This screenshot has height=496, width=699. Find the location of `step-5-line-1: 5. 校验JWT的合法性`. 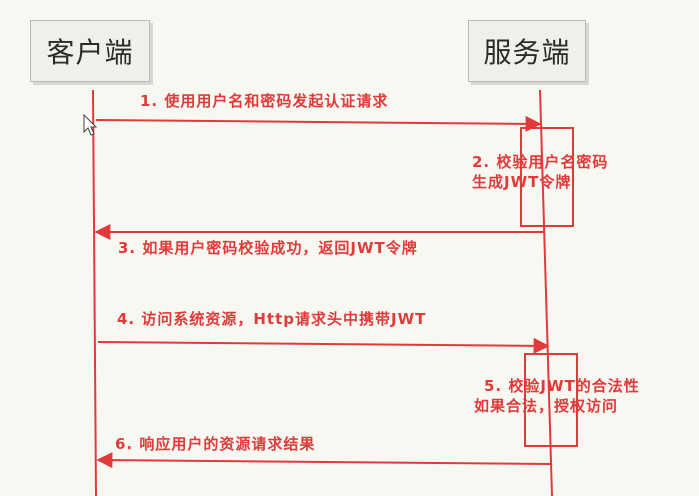

step-5-line-1: 5. 校验JWT的合法性 is located at coordinates (562, 386).